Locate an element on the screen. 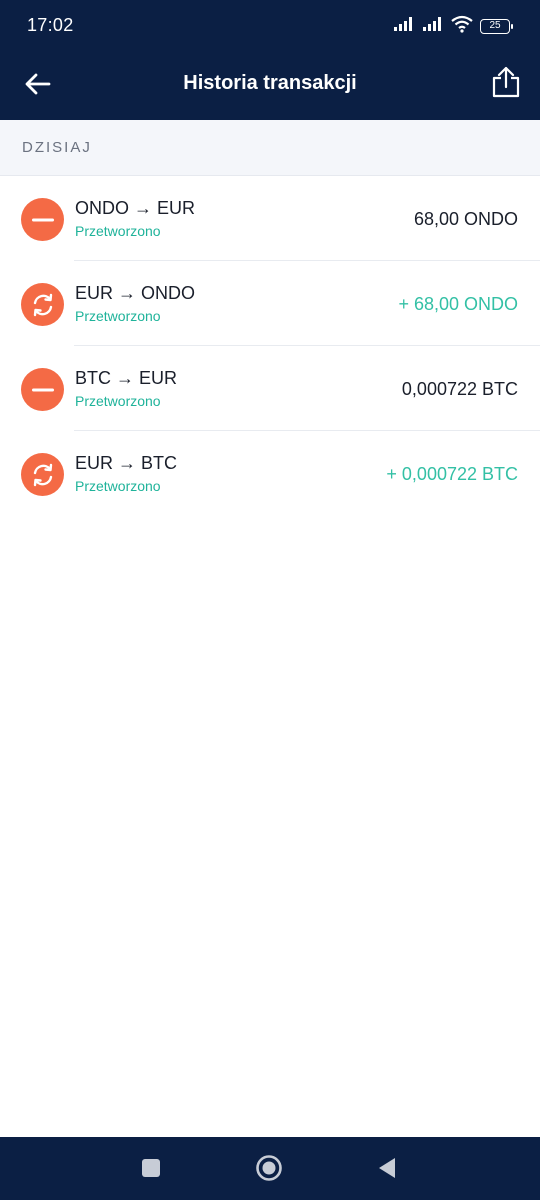 Image resolution: width=540 pixels, height=1200 pixels. transaction-row: BTC → EUR Przetworzono 0,000722 BTC is located at coordinates (270, 388).